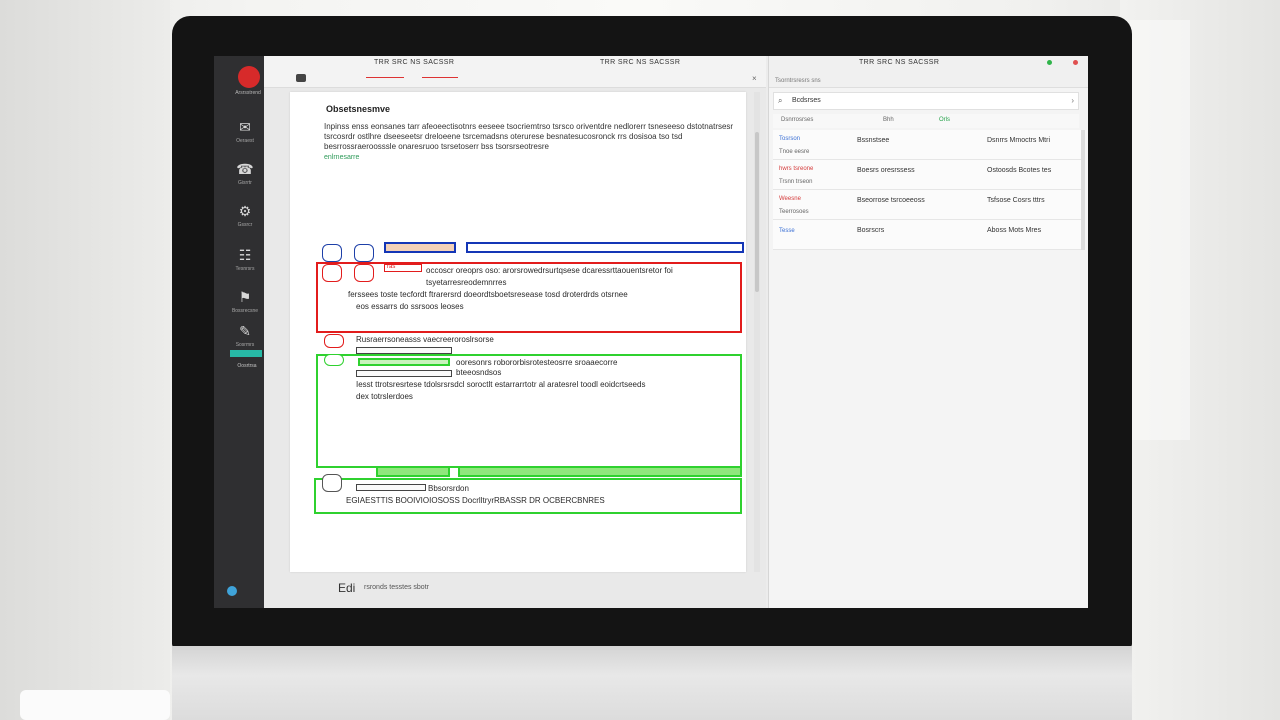 This screenshot has height=720, width=1280. I want to click on row-key: hwrs tsreone, so click(796, 169).